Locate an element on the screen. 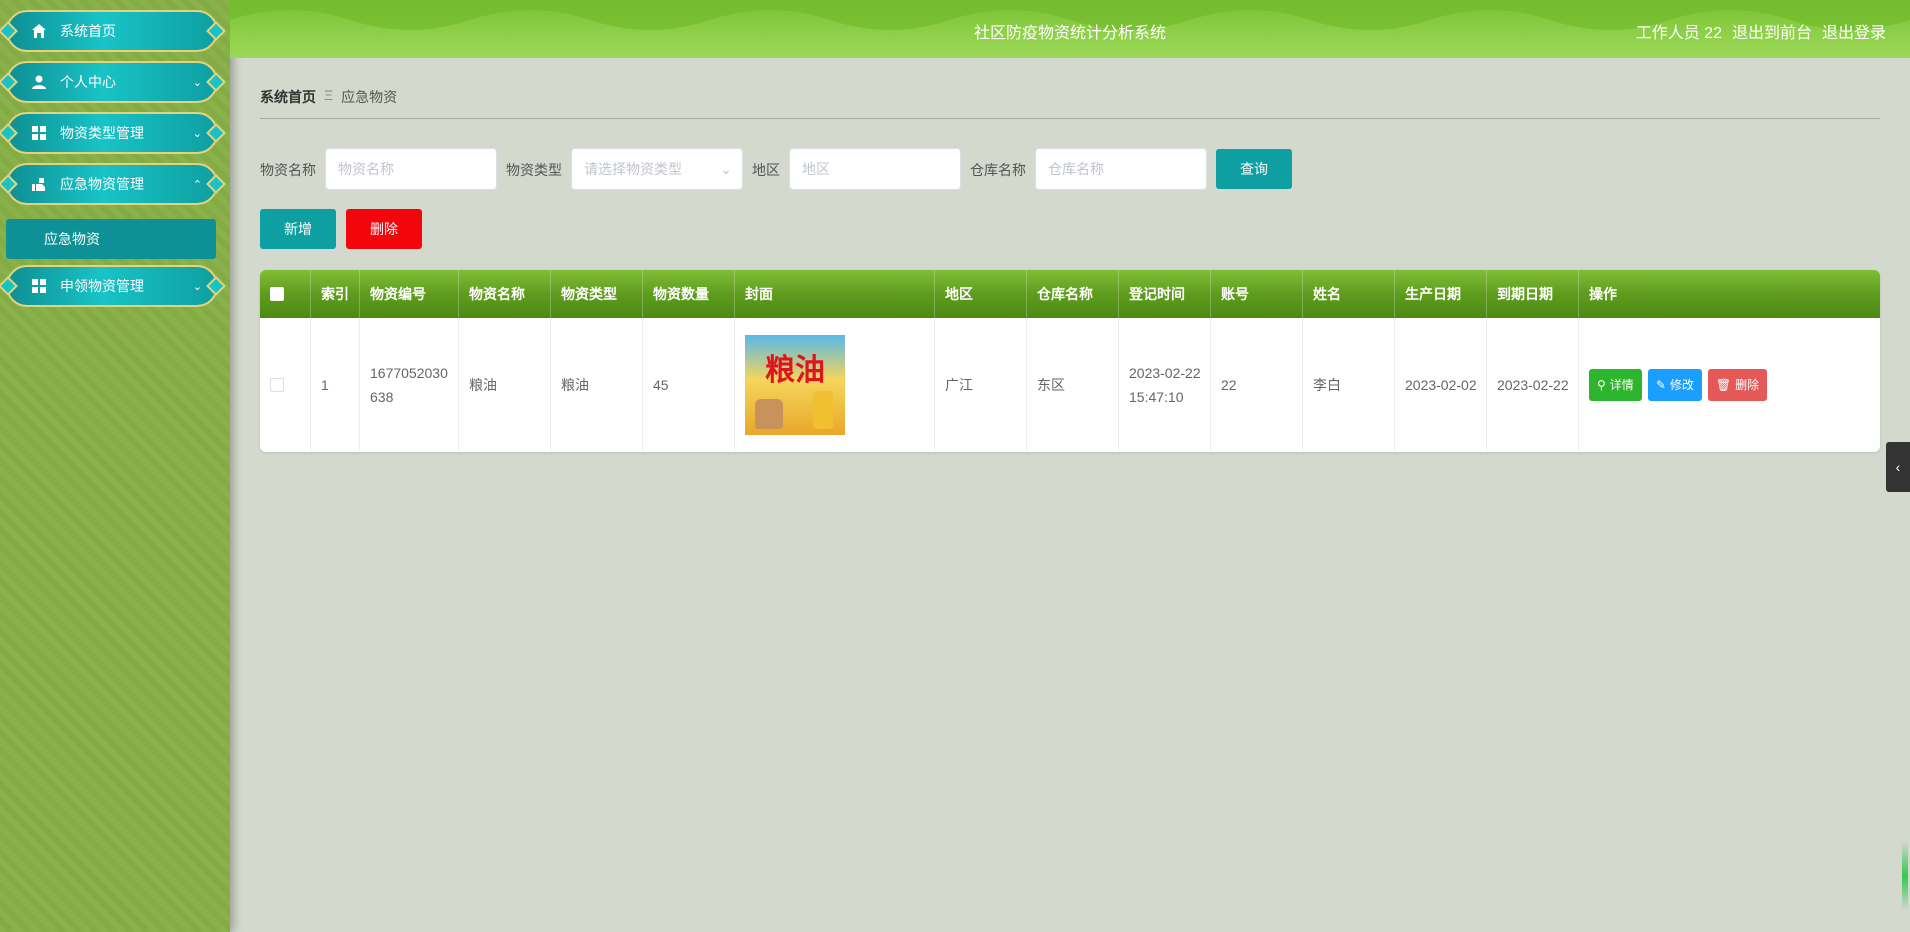 The width and height of the screenshot is (1910, 932). detail-button-label: 详情 is located at coordinates (1621, 385).